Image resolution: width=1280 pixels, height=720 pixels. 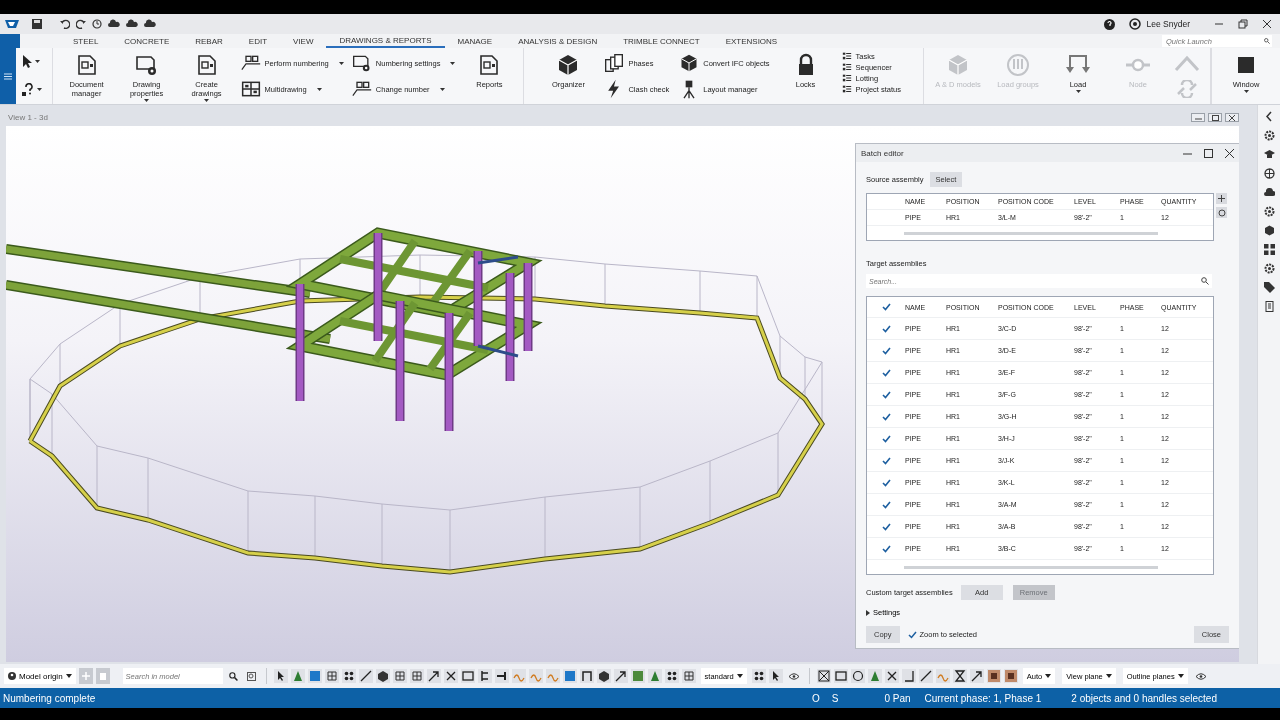 I want to click on hourglass-icon, so click(x=959, y=676).